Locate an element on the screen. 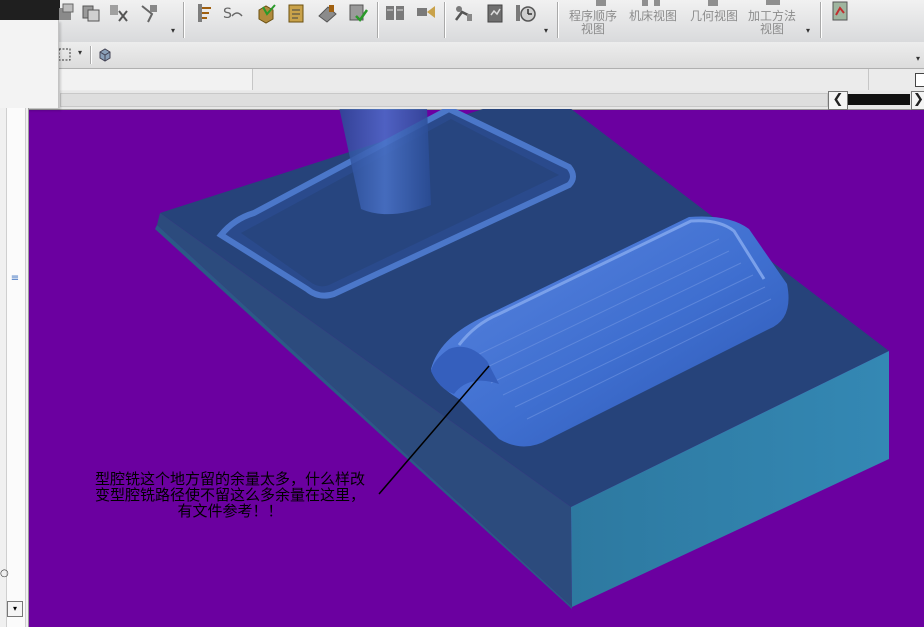  program-order-view-label-2: 视图 is located at coordinates (592, 29).